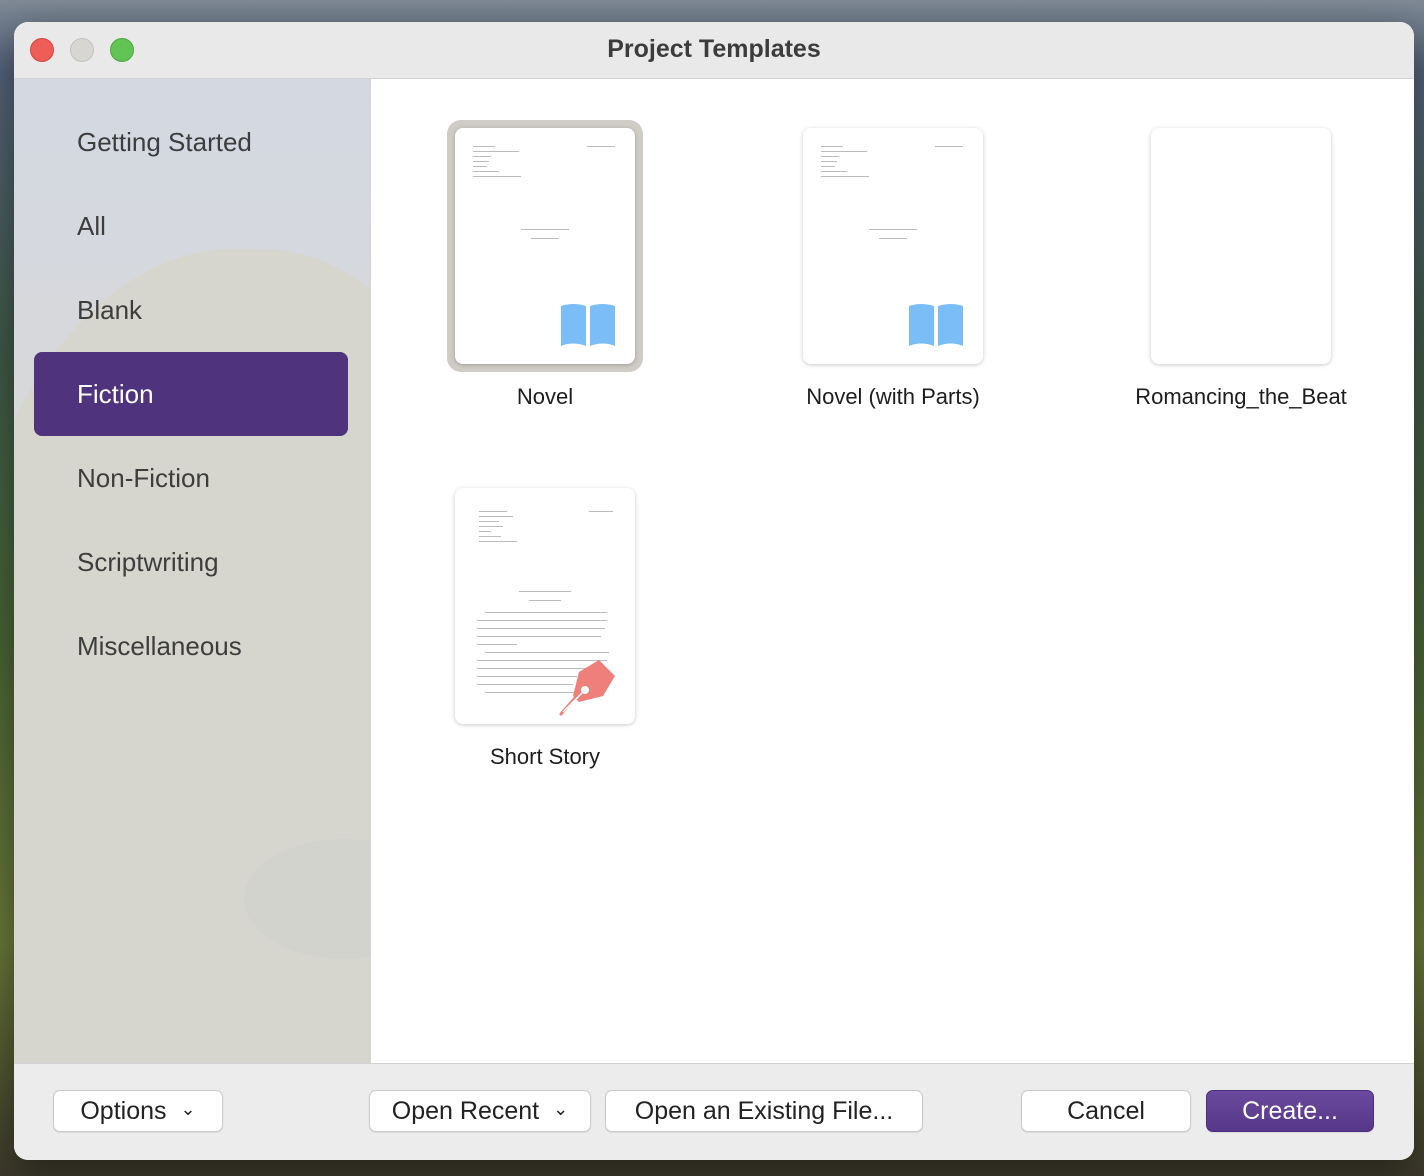  I want to click on blank-preview, so click(1241, 246).